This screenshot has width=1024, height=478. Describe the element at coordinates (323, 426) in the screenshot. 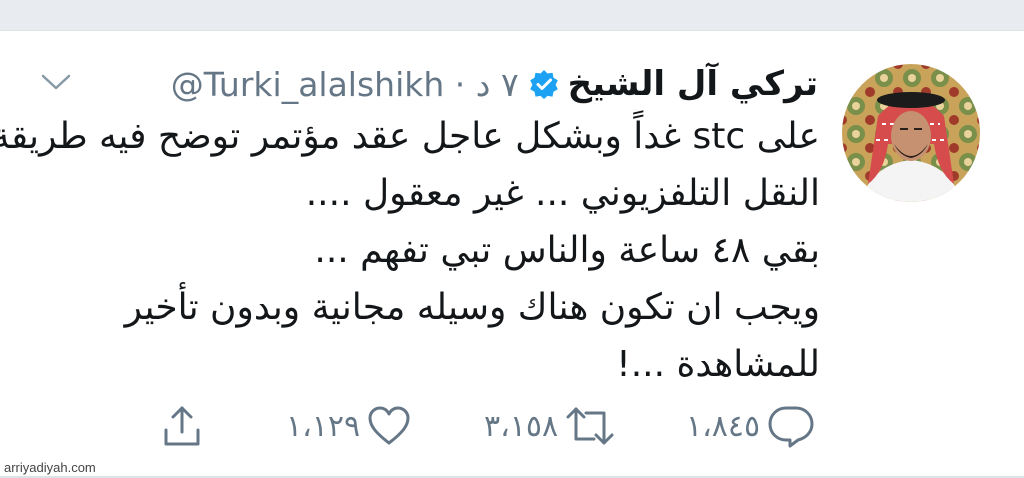

I see `like-count: ١،١٢٩` at that location.